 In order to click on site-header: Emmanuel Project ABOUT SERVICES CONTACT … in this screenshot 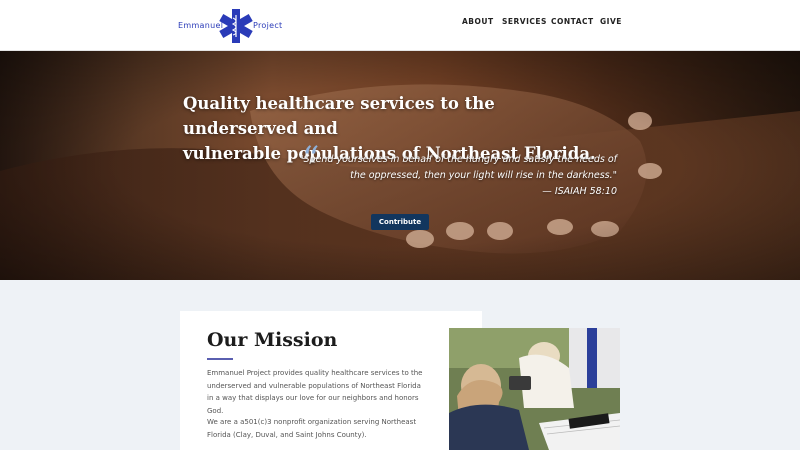, I will do `click(400, 25)`.